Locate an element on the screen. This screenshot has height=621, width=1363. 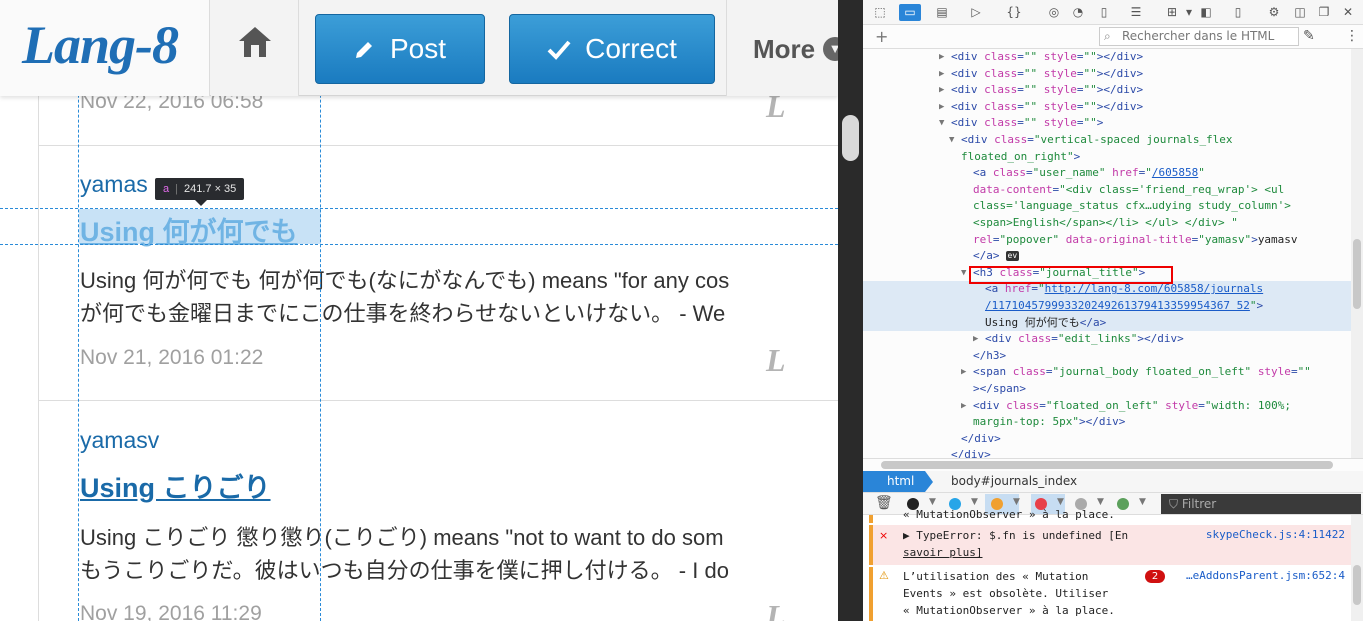
event-badge-icon: ev is located at coordinates (1012, 256).